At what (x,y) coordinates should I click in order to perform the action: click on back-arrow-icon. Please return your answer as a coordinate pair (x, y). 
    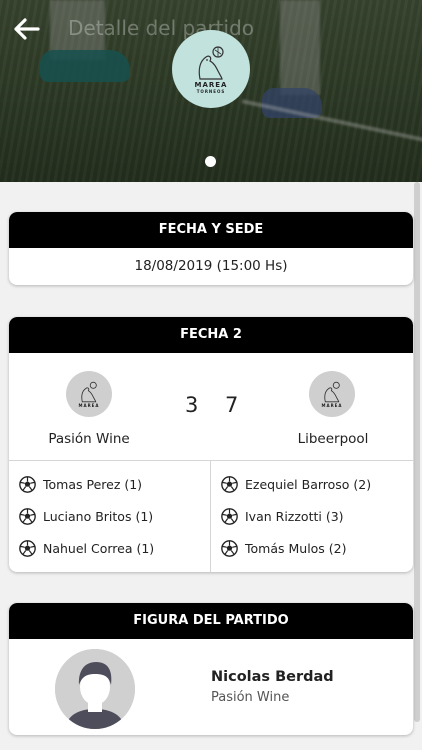
    Looking at the image, I should click on (27, 29).